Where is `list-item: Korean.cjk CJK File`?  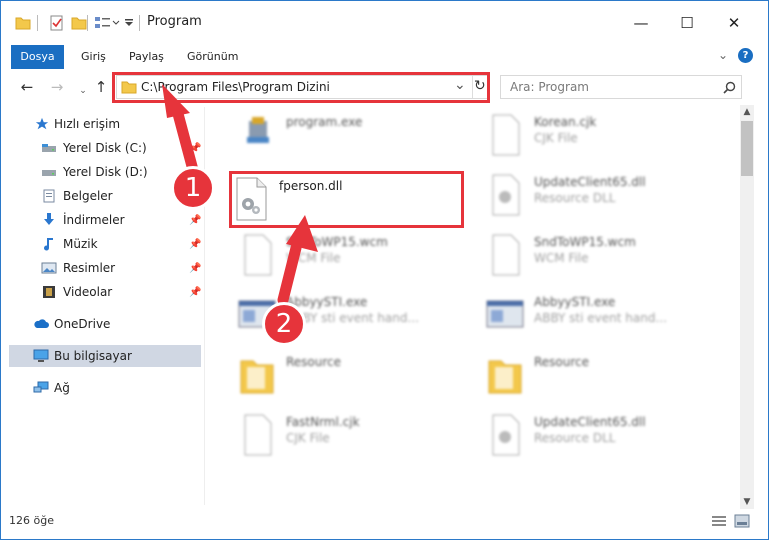 list-item: Korean.cjk CJK File is located at coordinates (592, 134).